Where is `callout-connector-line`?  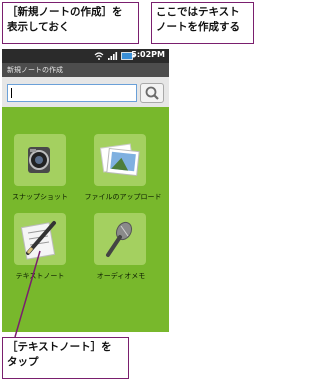 callout-connector-line is located at coordinates (27, 294).